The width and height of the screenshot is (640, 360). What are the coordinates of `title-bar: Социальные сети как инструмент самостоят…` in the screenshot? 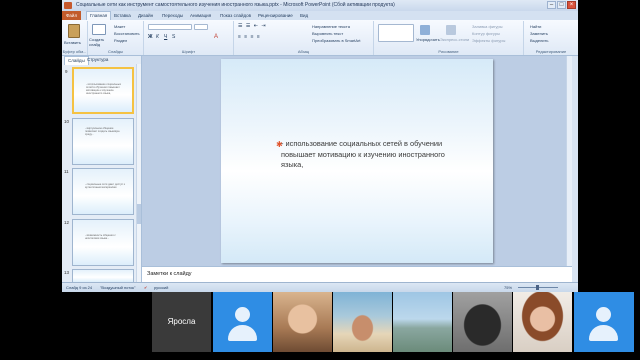 It's located at (320, 5).